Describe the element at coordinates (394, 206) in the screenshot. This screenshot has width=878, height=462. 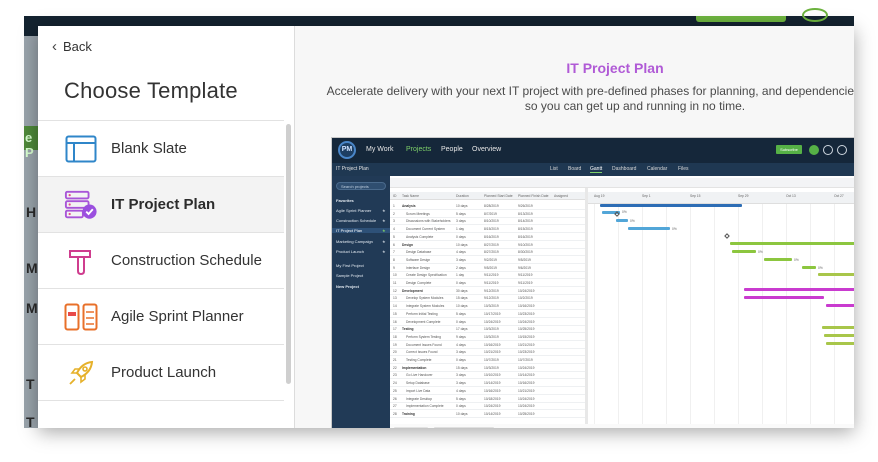
I see `preview-table-cell: 1` at that location.